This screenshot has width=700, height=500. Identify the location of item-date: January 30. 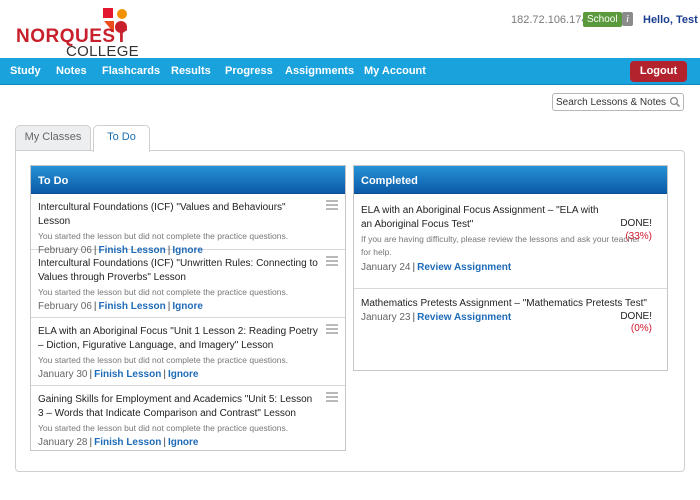
(63, 374).